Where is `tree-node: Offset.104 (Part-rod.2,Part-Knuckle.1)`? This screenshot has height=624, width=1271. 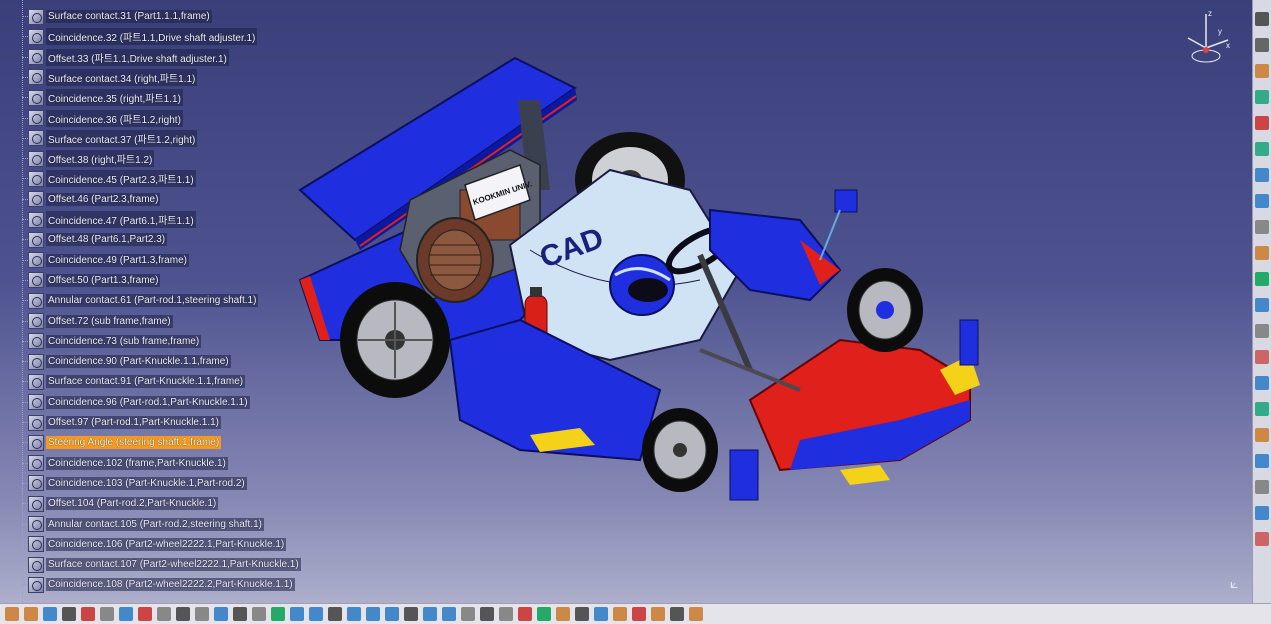
tree-node: Offset.104 (Part-rod.2,Part-Knuckle.1) is located at coordinates (120, 503).